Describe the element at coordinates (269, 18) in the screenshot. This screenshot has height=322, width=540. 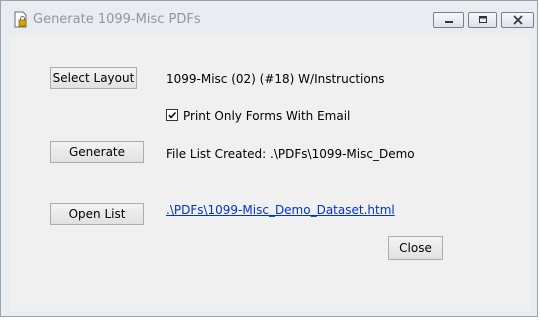
I see `title-bar: Generate 1099-Misc PDFs` at that location.